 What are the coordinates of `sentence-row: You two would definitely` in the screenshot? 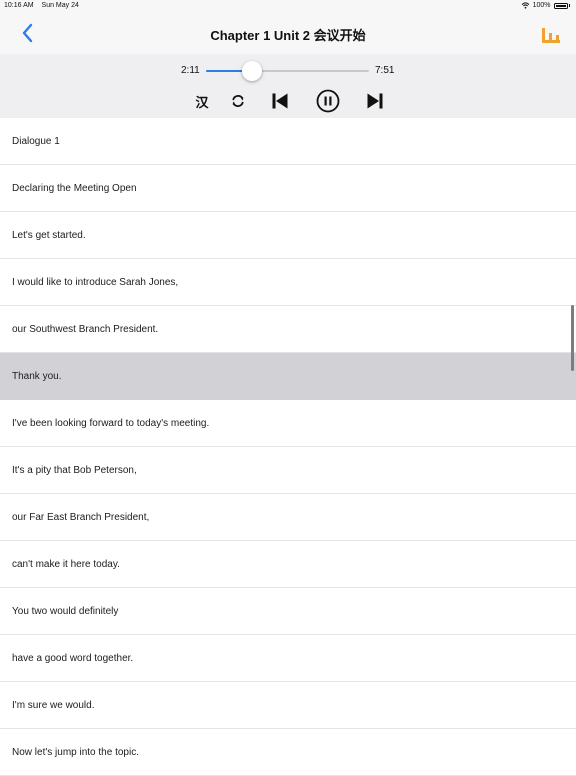 It's located at (288, 611).